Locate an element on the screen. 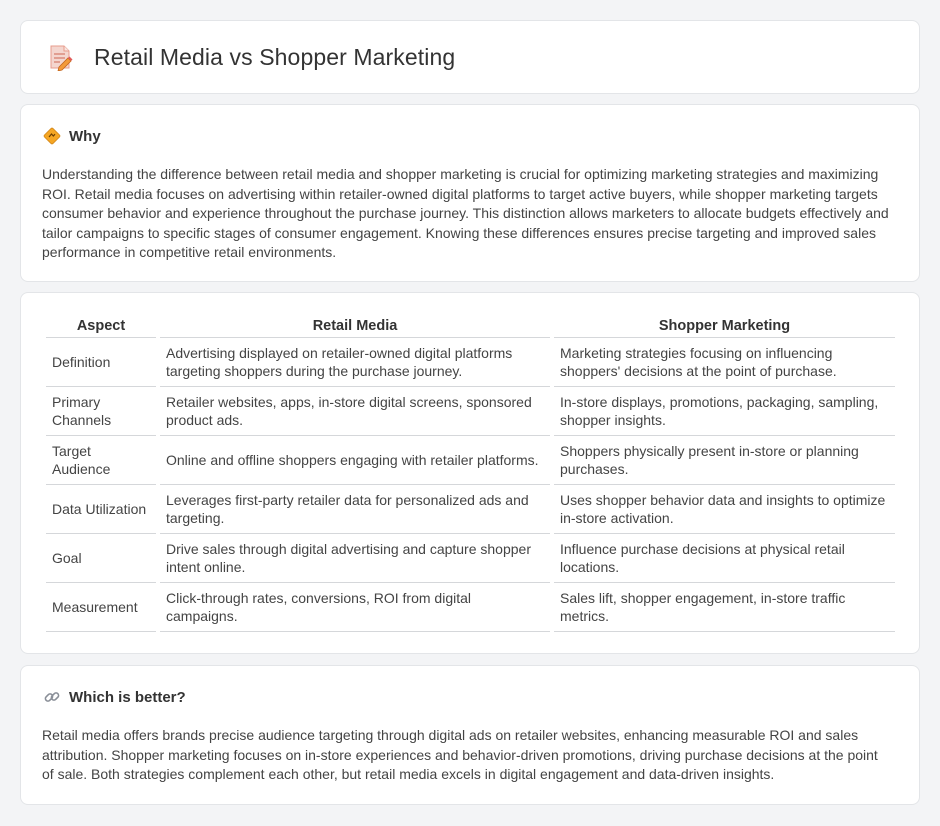  column-header-retail-media: Retail Media is located at coordinates (355, 325).